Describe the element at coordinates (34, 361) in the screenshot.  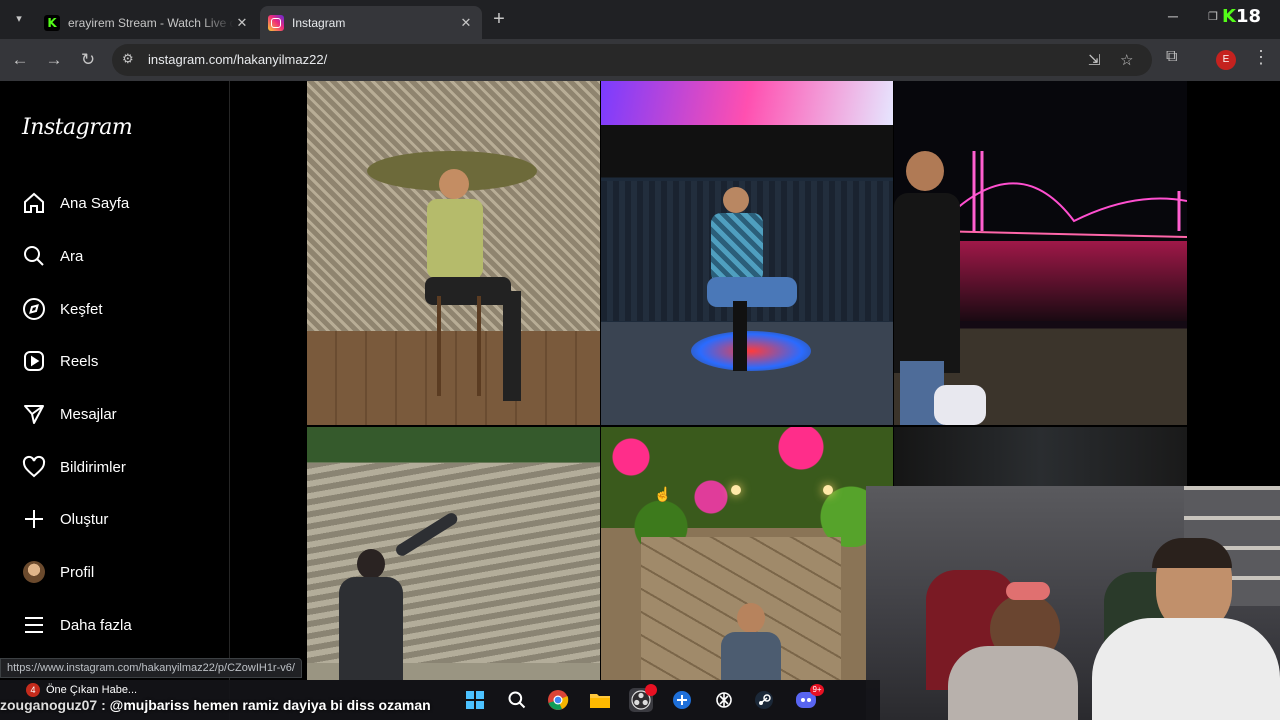
I see `reels-icon` at that location.